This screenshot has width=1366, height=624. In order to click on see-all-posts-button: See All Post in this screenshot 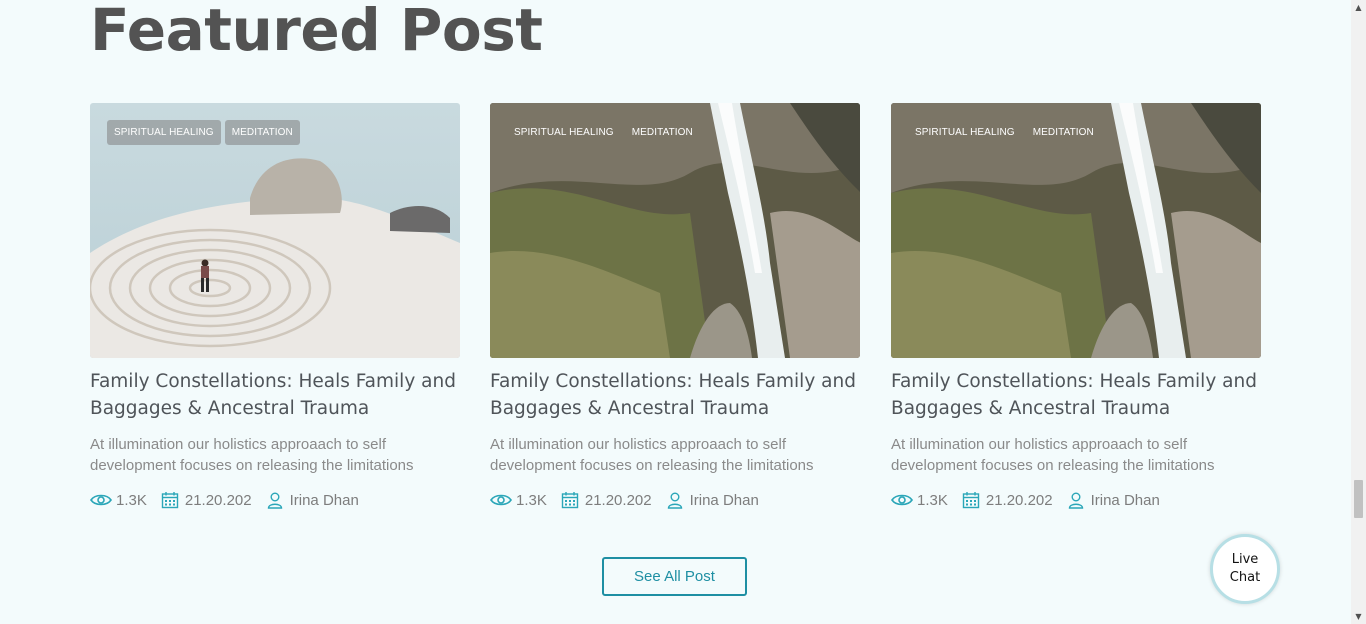, I will do `click(674, 576)`.